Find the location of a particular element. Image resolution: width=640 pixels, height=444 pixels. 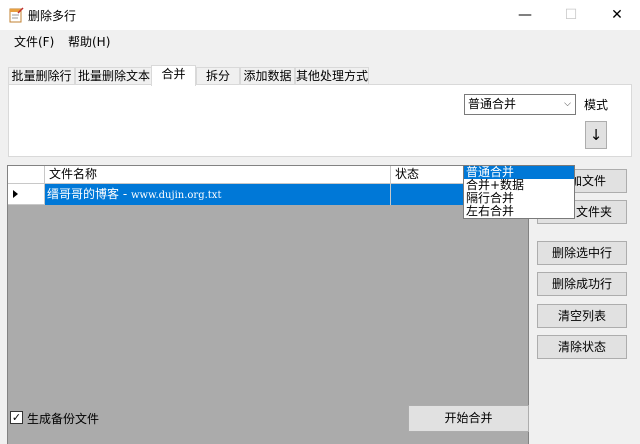

minimize-button: — is located at coordinates (525, 15).